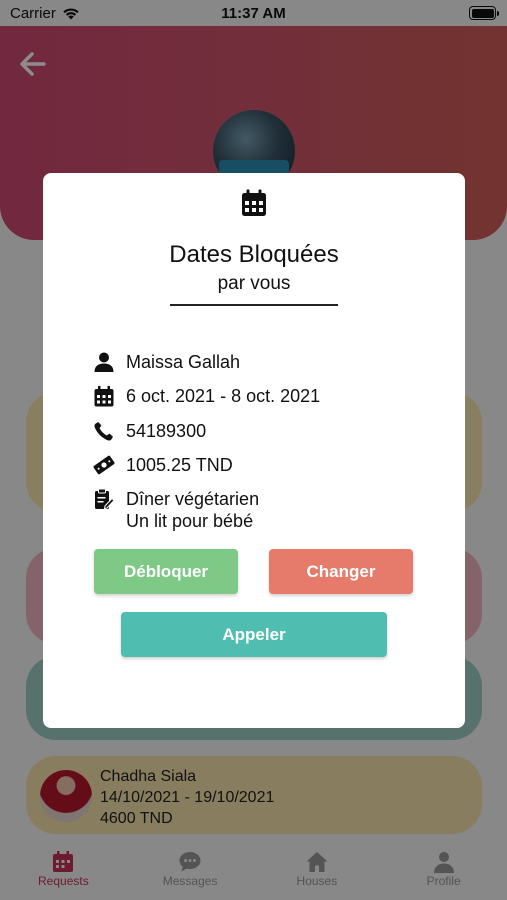  What do you see at coordinates (254, 283) in the screenshot?
I see `modal-subtitle: par vous` at bounding box center [254, 283].